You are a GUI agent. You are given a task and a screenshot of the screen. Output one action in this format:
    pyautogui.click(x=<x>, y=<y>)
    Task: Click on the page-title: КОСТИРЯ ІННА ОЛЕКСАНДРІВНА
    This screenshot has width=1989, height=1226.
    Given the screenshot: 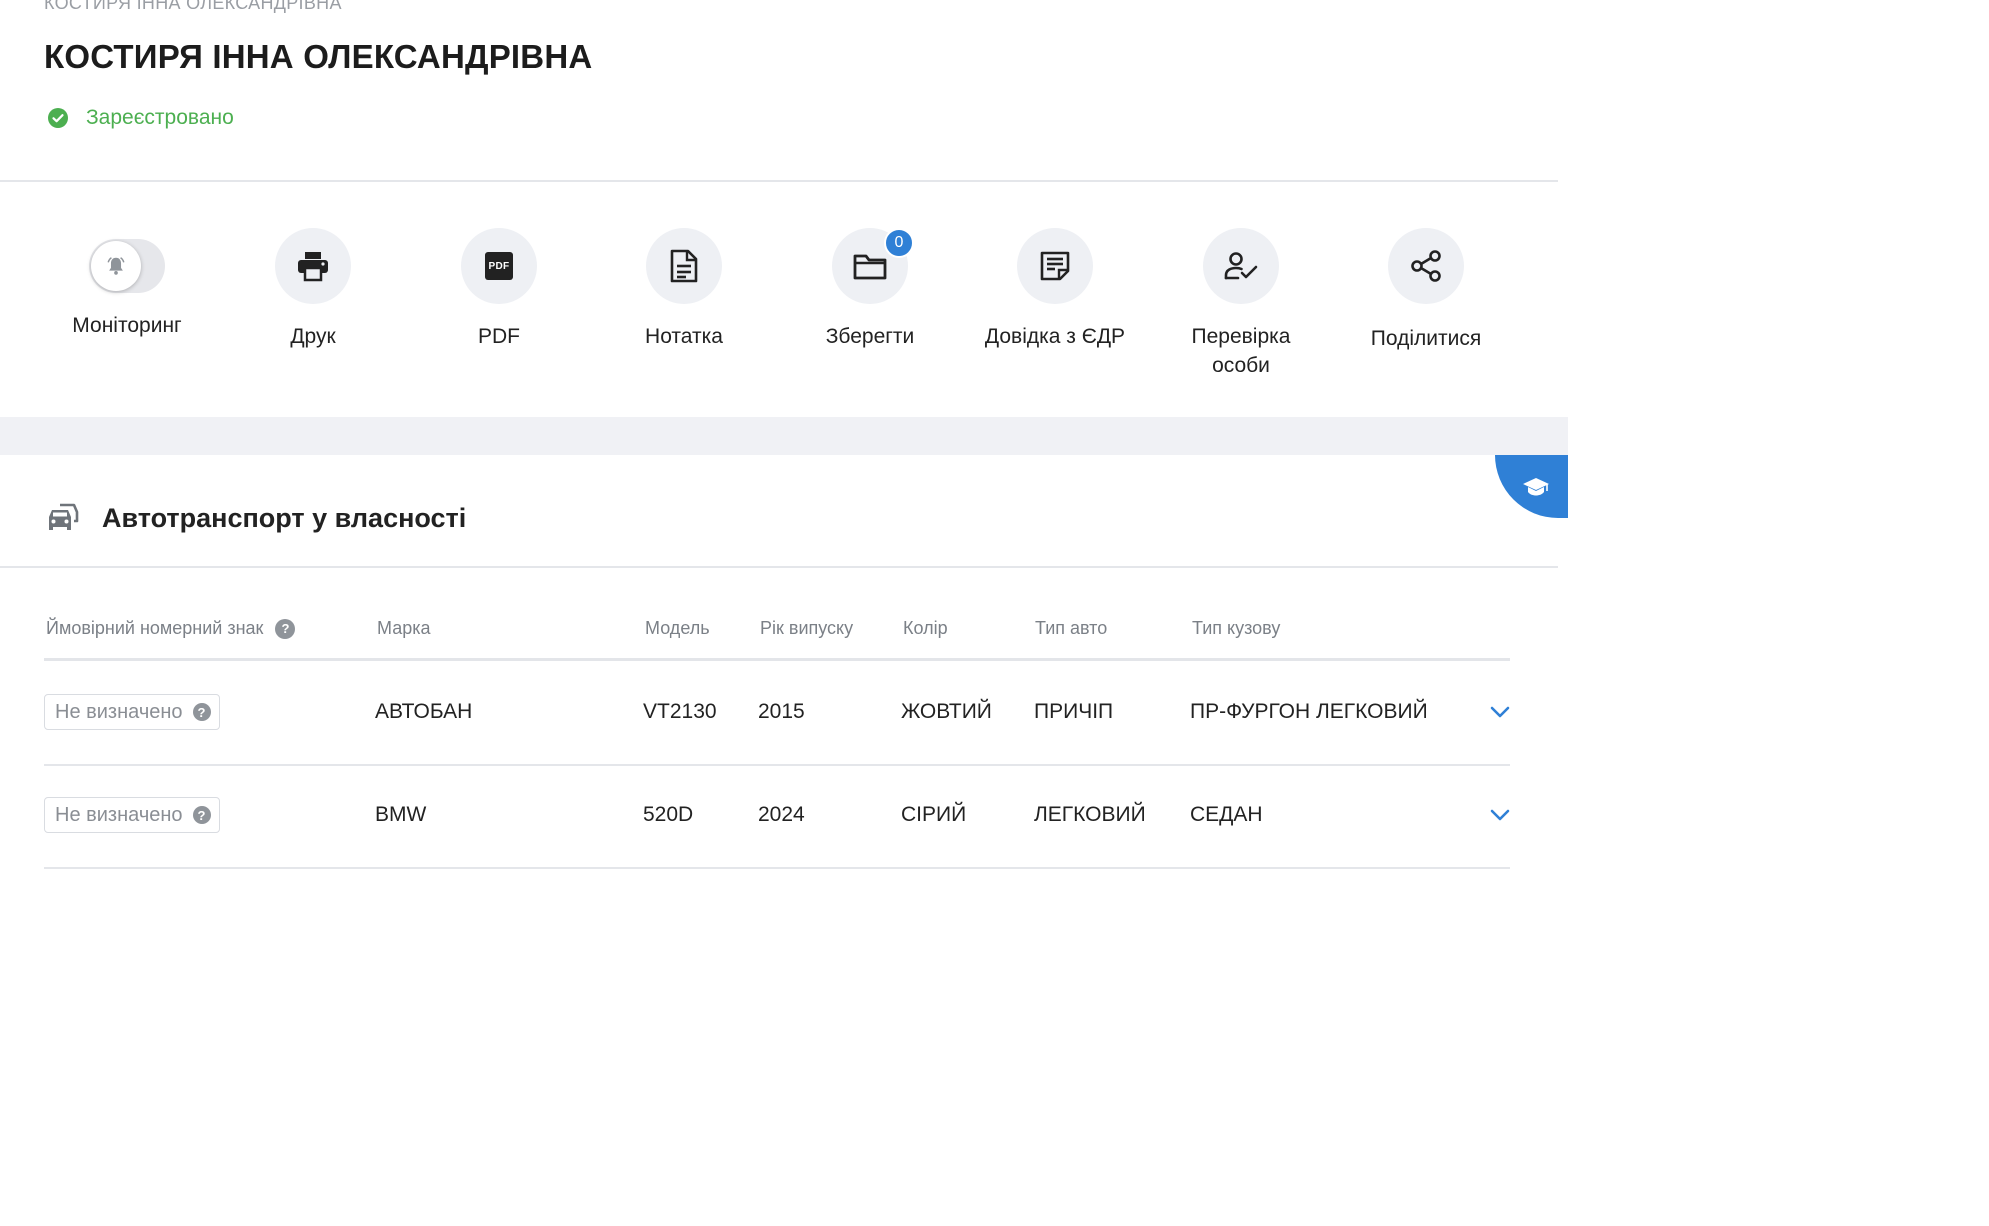 What is the action you would take?
    pyautogui.click(x=318, y=56)
    